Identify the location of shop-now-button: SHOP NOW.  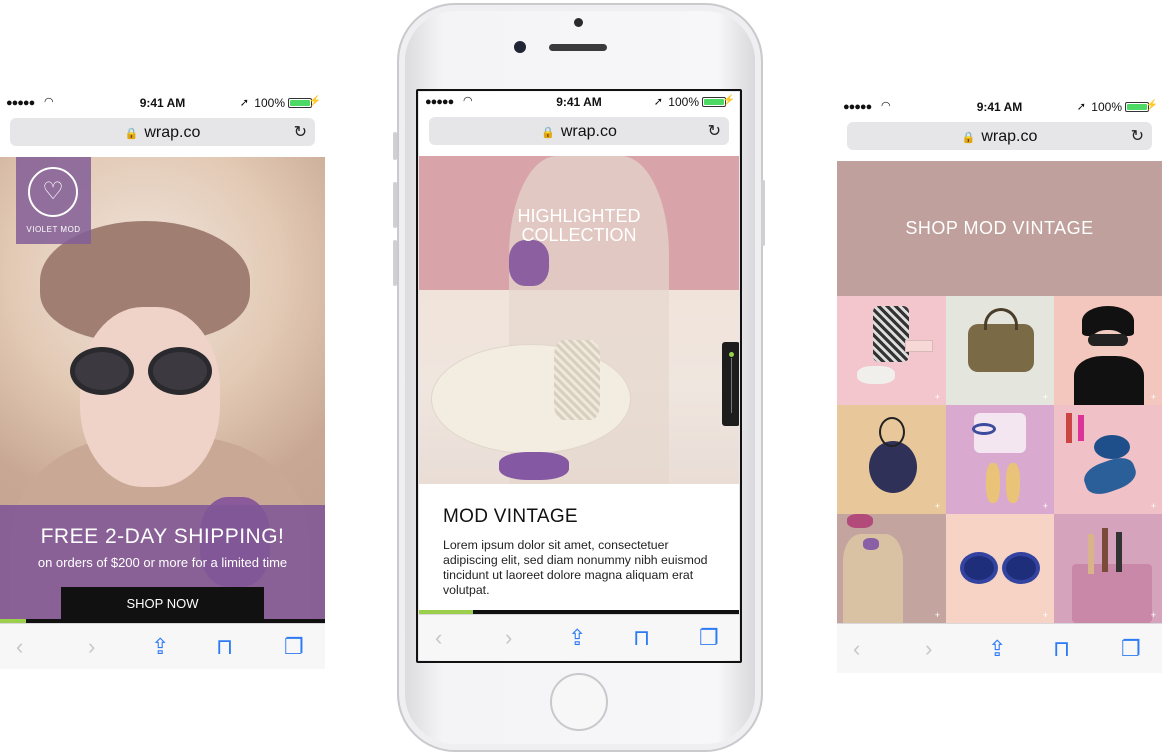
(162, 603).